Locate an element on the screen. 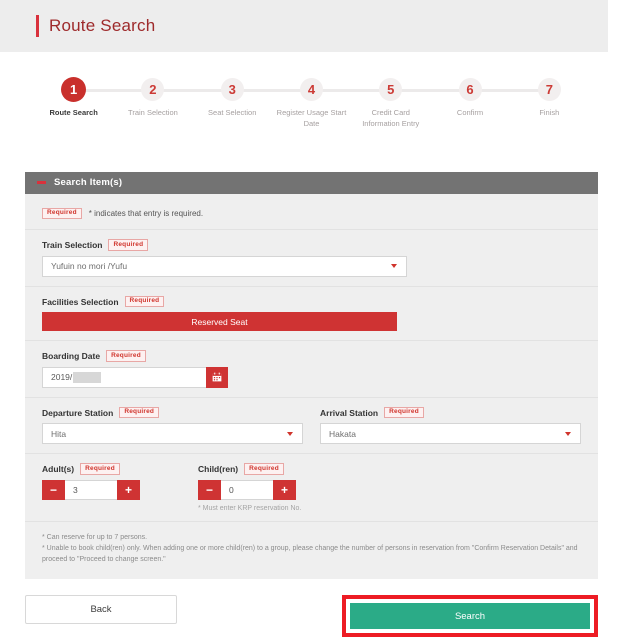 The image size is (623, 637). arrival-station-value: Hakata is located at coordinates (342, 433).